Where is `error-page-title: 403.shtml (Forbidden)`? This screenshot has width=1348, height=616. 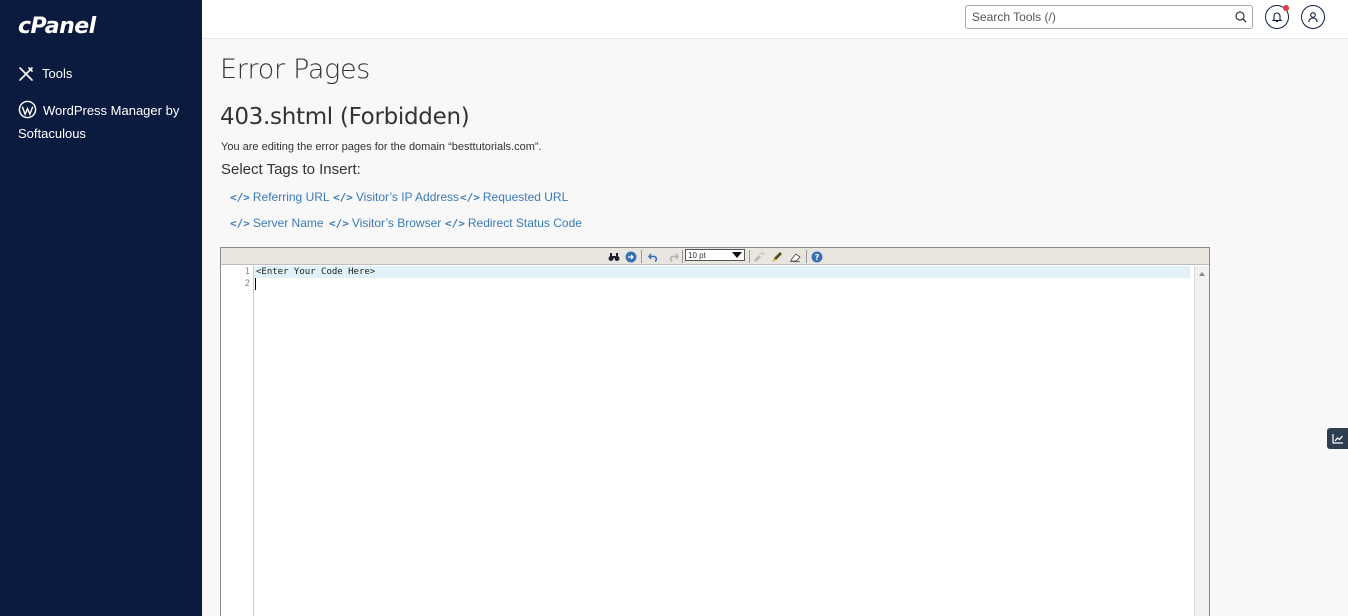 error-page-title: 403.shtml (Forbidden) is located at coordinates (345, 117).